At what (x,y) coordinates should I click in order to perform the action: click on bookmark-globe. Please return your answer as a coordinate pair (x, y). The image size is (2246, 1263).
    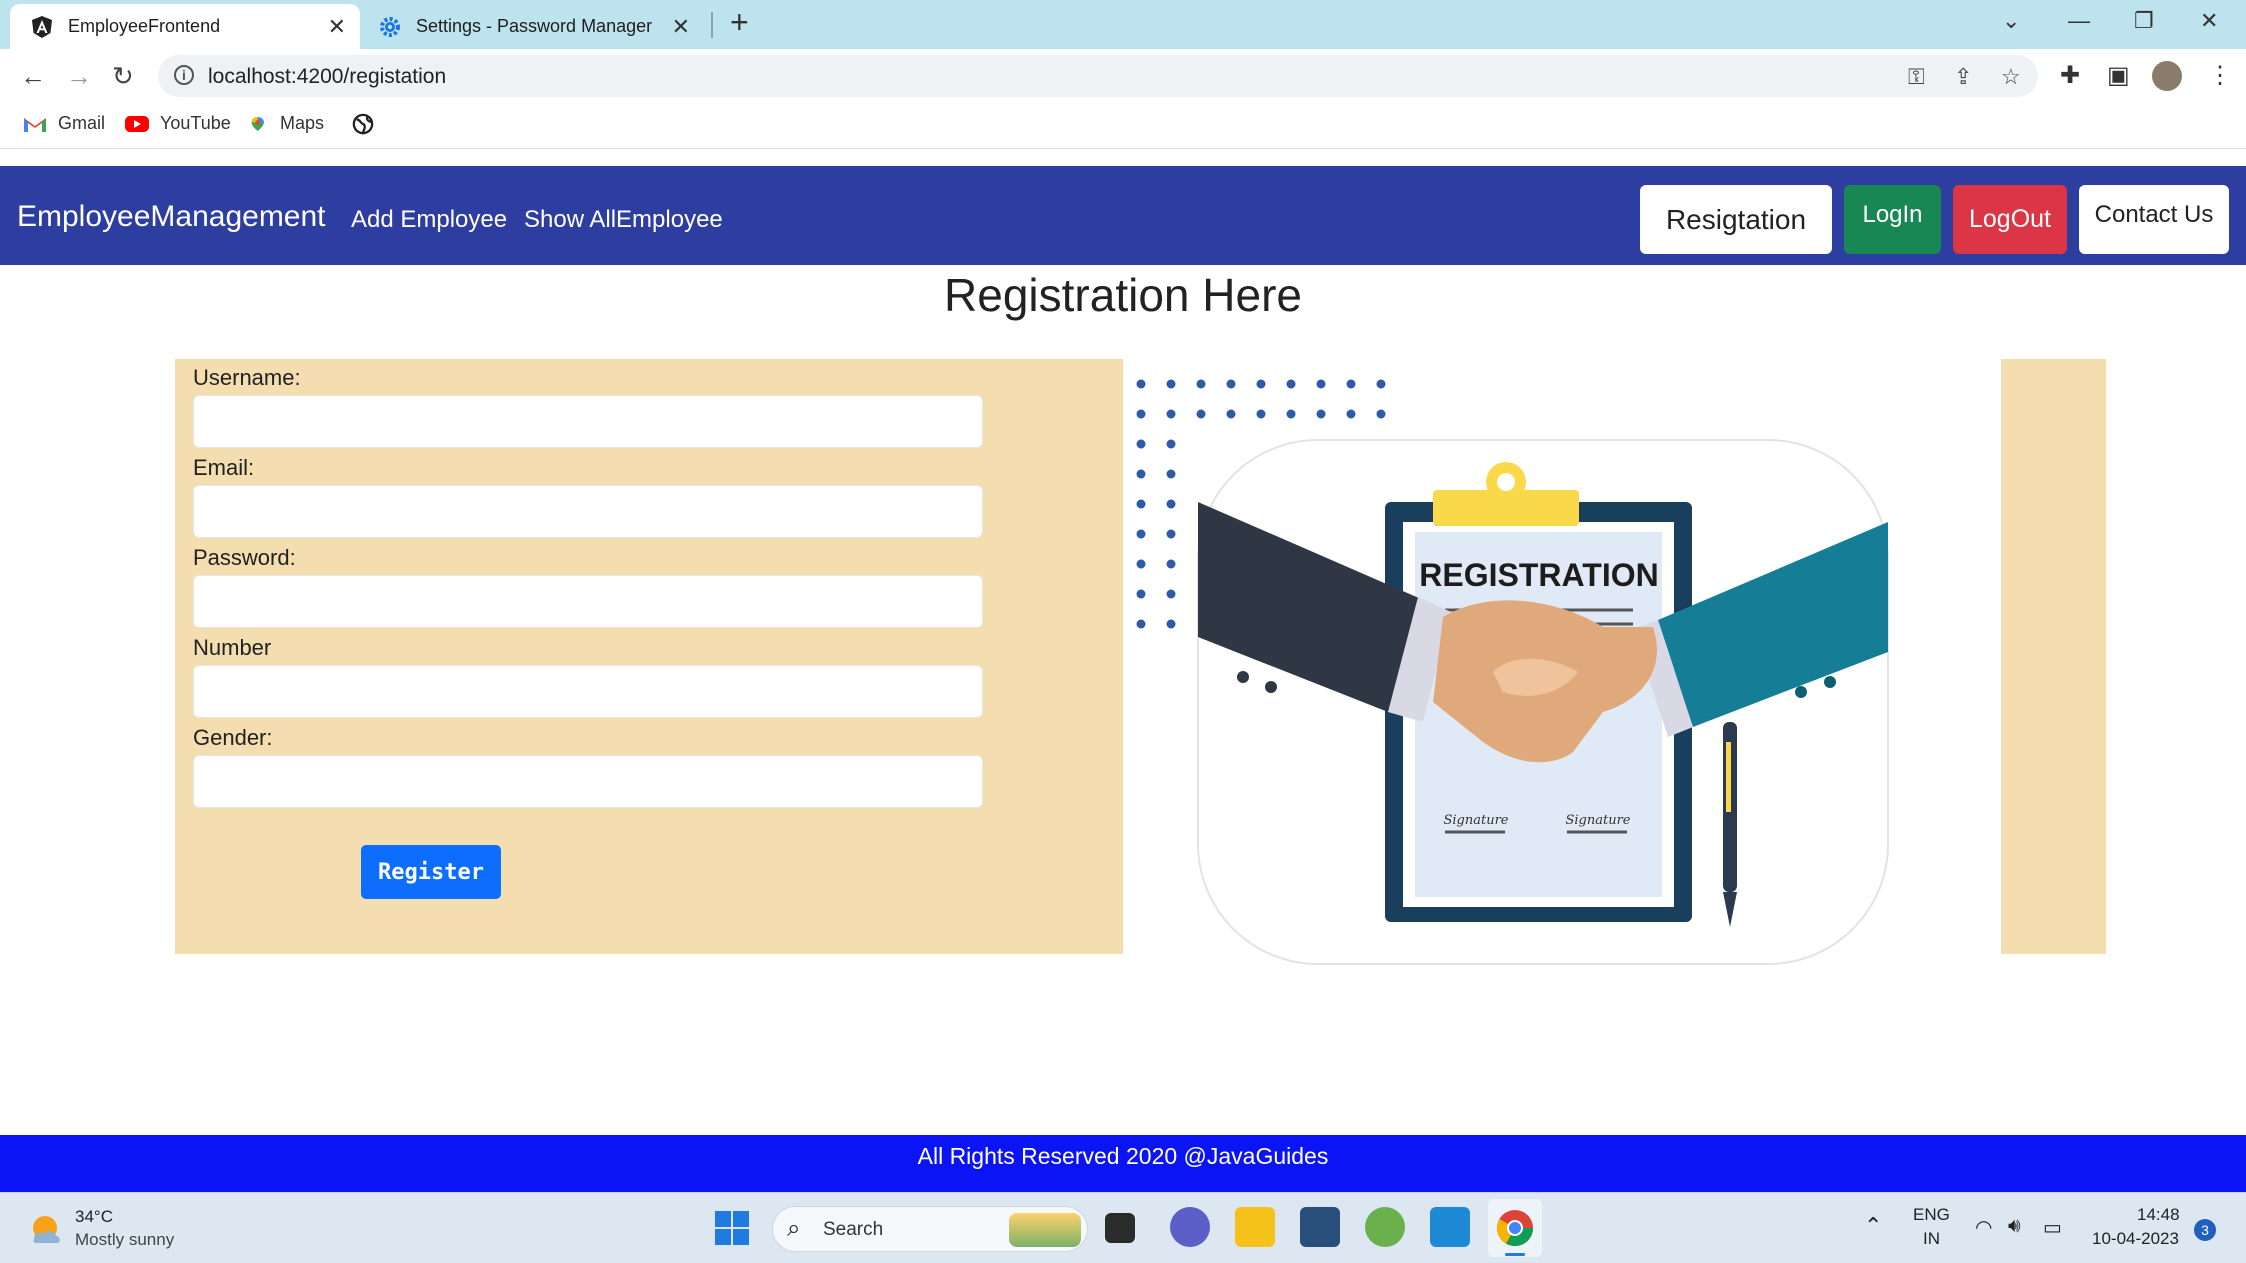
    Looking at the image, I should click on (368, 124).